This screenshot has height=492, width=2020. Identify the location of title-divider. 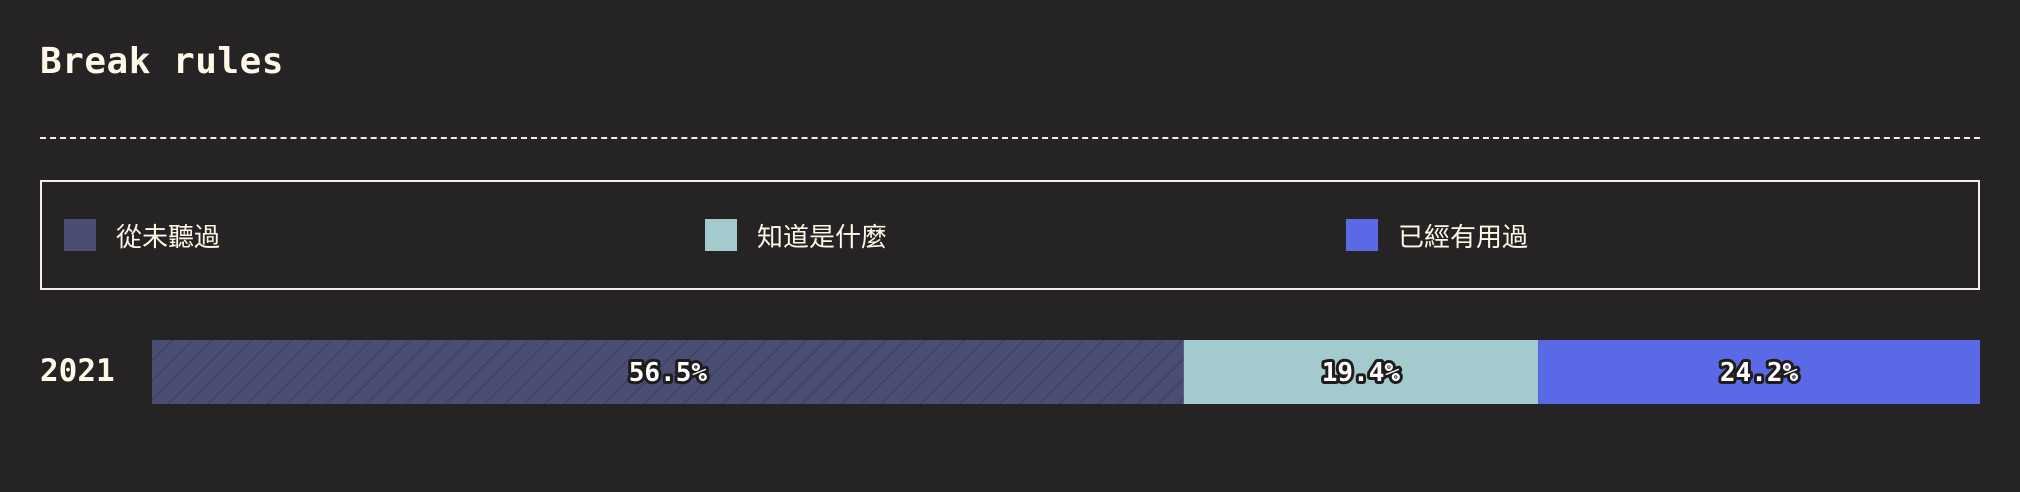
(1010, 138).